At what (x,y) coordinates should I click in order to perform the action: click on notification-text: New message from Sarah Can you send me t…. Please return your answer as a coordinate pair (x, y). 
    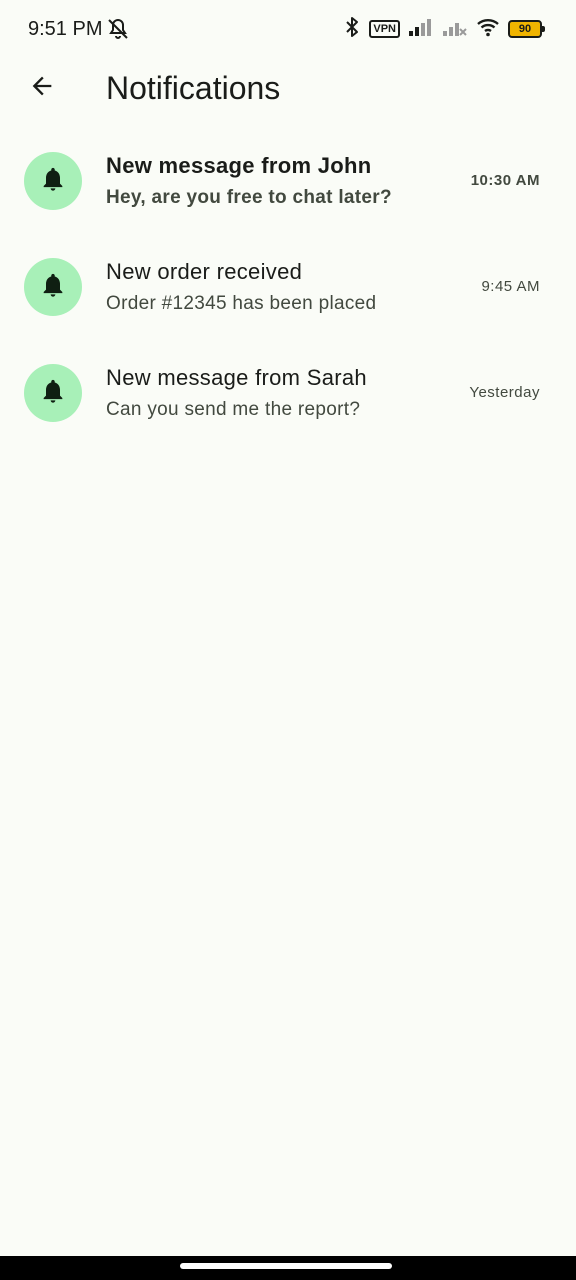
    Looking at the image, I should click on (276, 393).